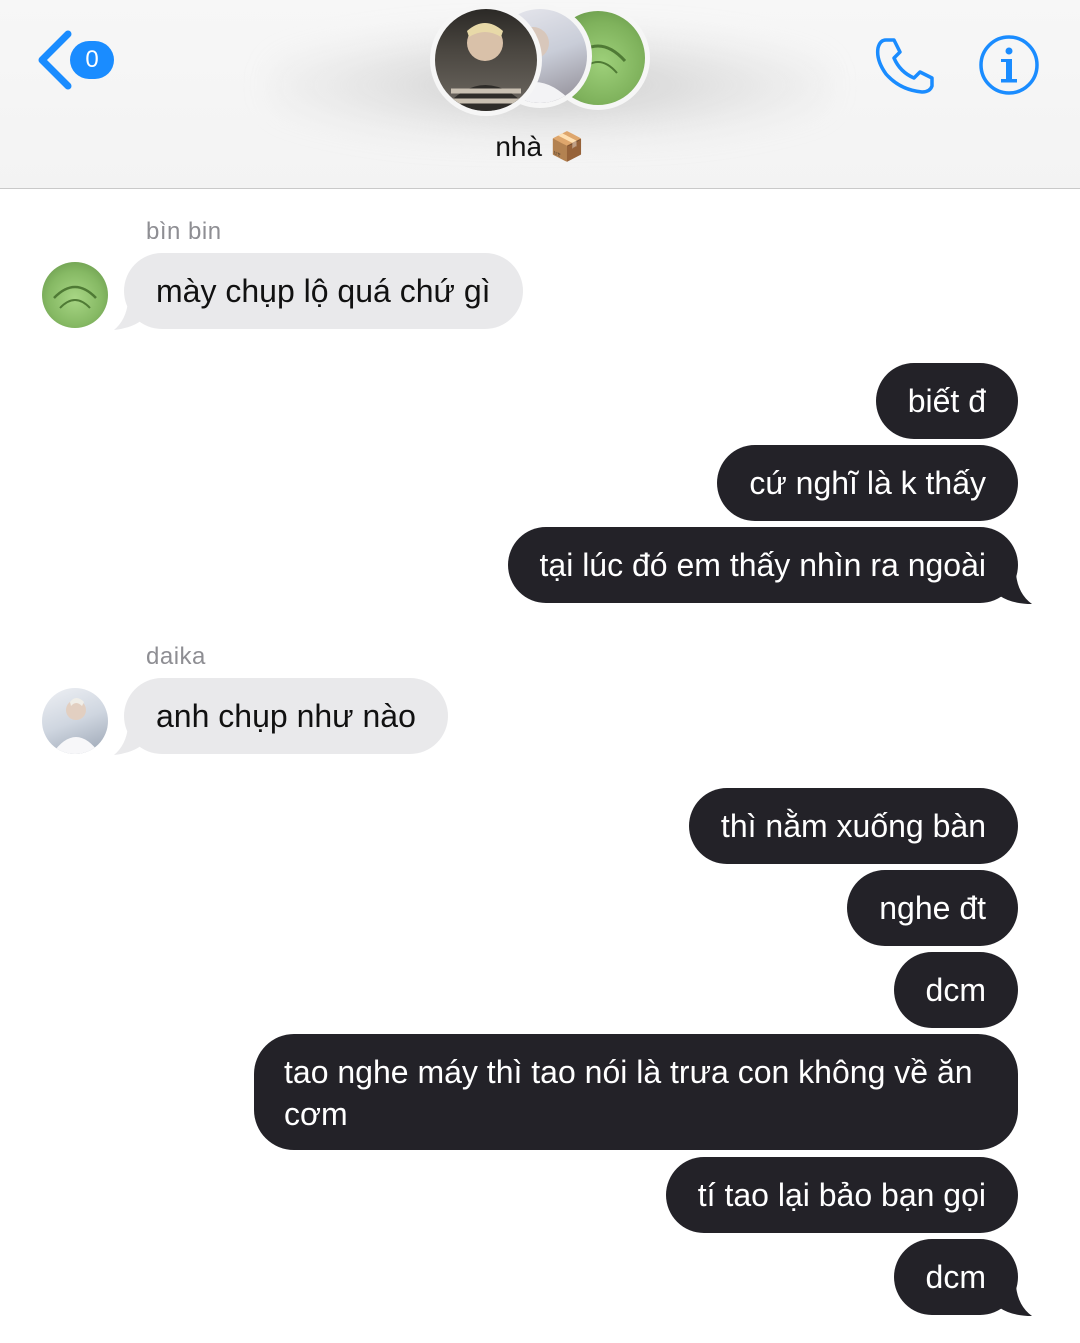  What do you see at coordinates (762, 565) in the screenshot?
I see `message-bubble-outgoing: tại lúc đó em thấy nhìn ra ngoài` at bounding box center [762, 565].